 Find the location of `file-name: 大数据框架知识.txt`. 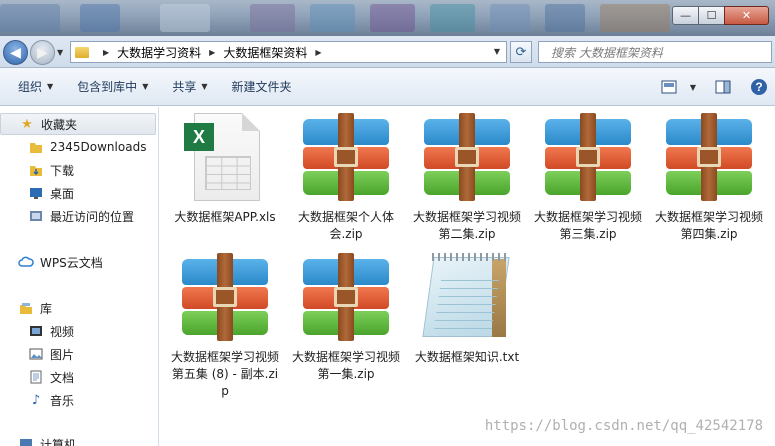

file-name: 大数据框架知识.txt is located at coordinates (467, 357).